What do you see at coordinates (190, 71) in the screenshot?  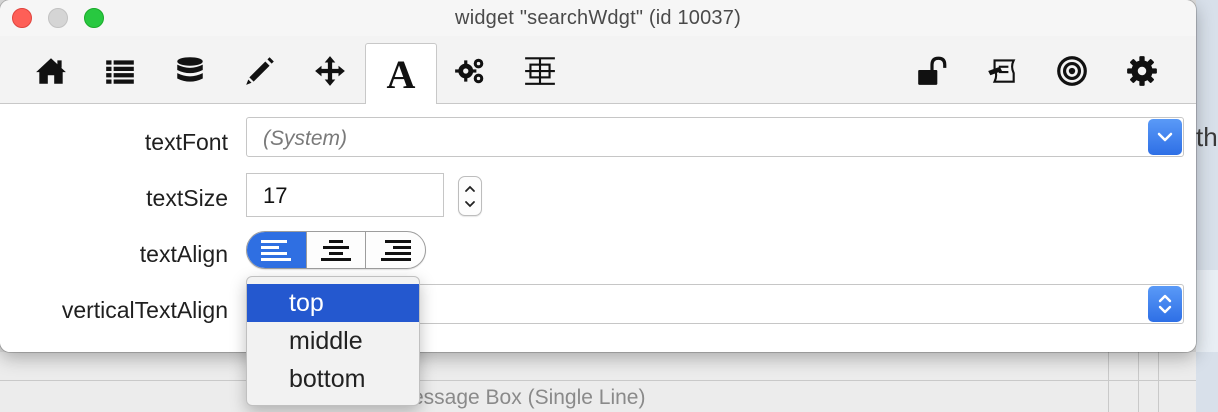 I see `database-icon` at bounding box center [190, 71].